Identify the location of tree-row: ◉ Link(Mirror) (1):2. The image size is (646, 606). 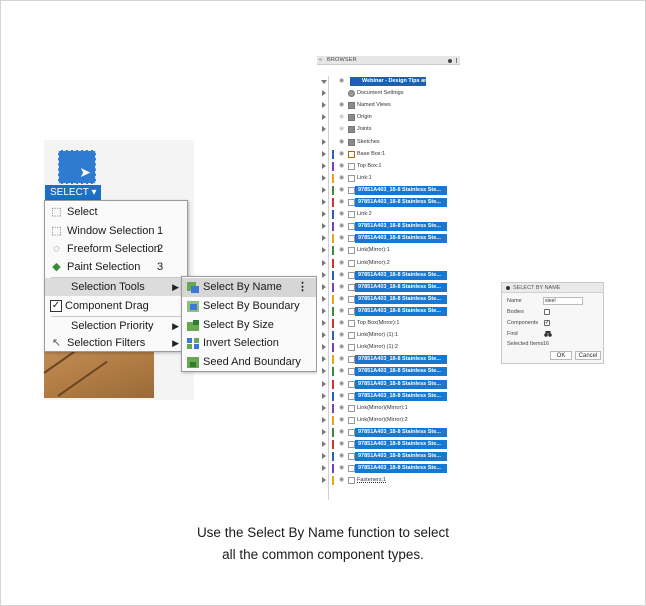
(388, 348).